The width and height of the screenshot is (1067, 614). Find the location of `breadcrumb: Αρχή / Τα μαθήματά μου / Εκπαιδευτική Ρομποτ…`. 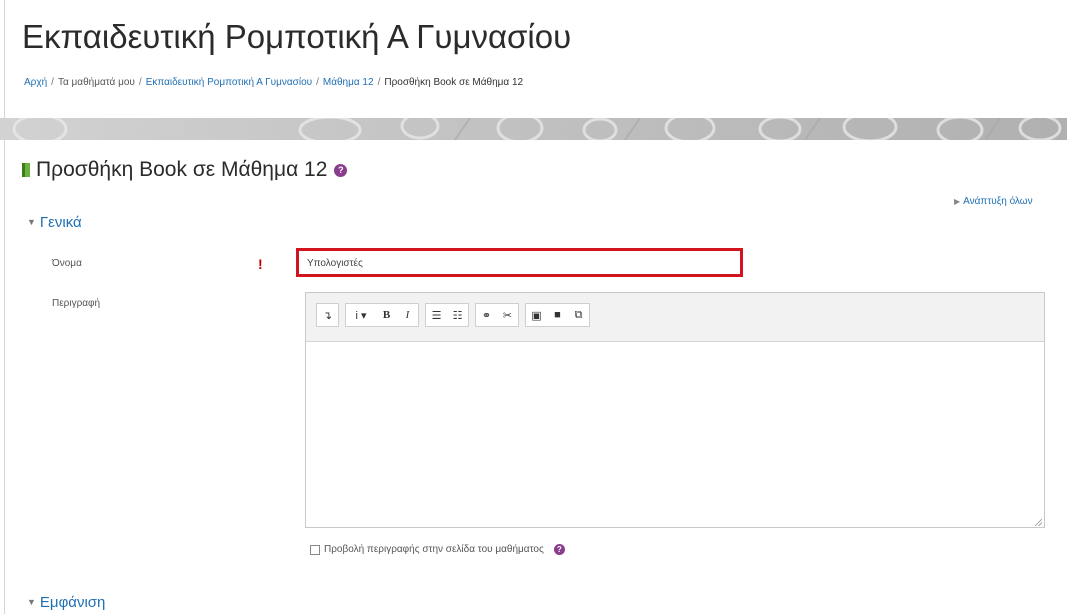

breadcrumb: Αρχή / Τα μαθήματά μου / Εκπαιδευτική Ρομποτ… is located at coordinates (273, 82).